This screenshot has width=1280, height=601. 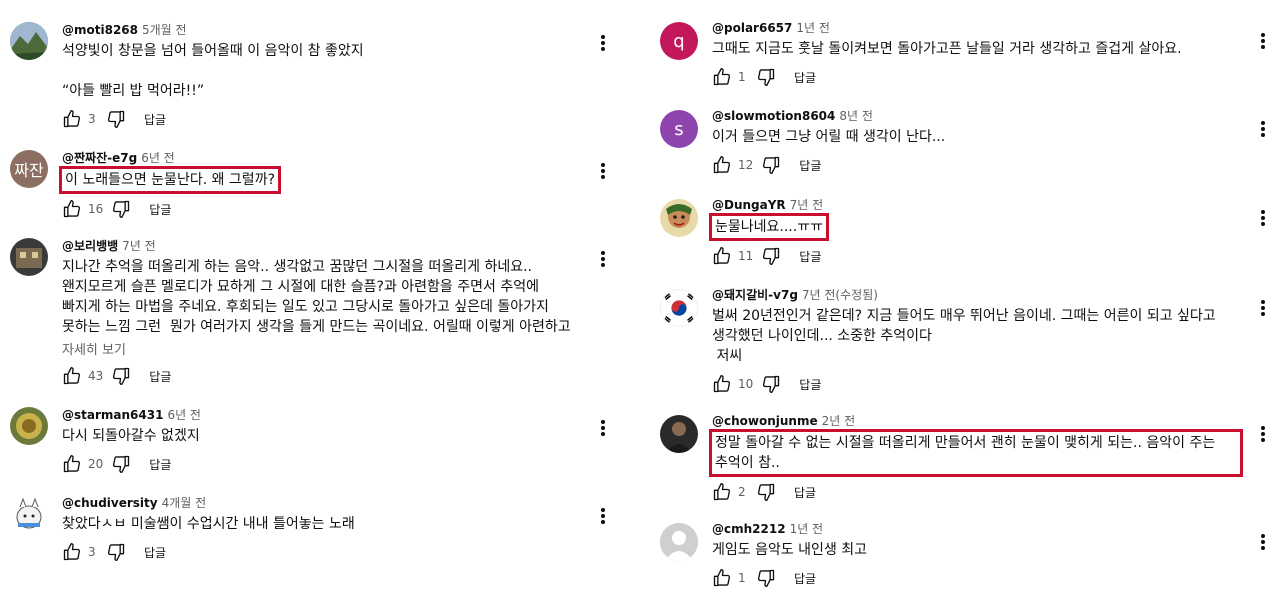 What do you see at coordinates (208, 524) in the screenshot?
I see `comment-text: 찾았다ㅅㅂ 미술쌤이 수업시간 내내 틀어놓는 노래` at bounding box center [208, 524].